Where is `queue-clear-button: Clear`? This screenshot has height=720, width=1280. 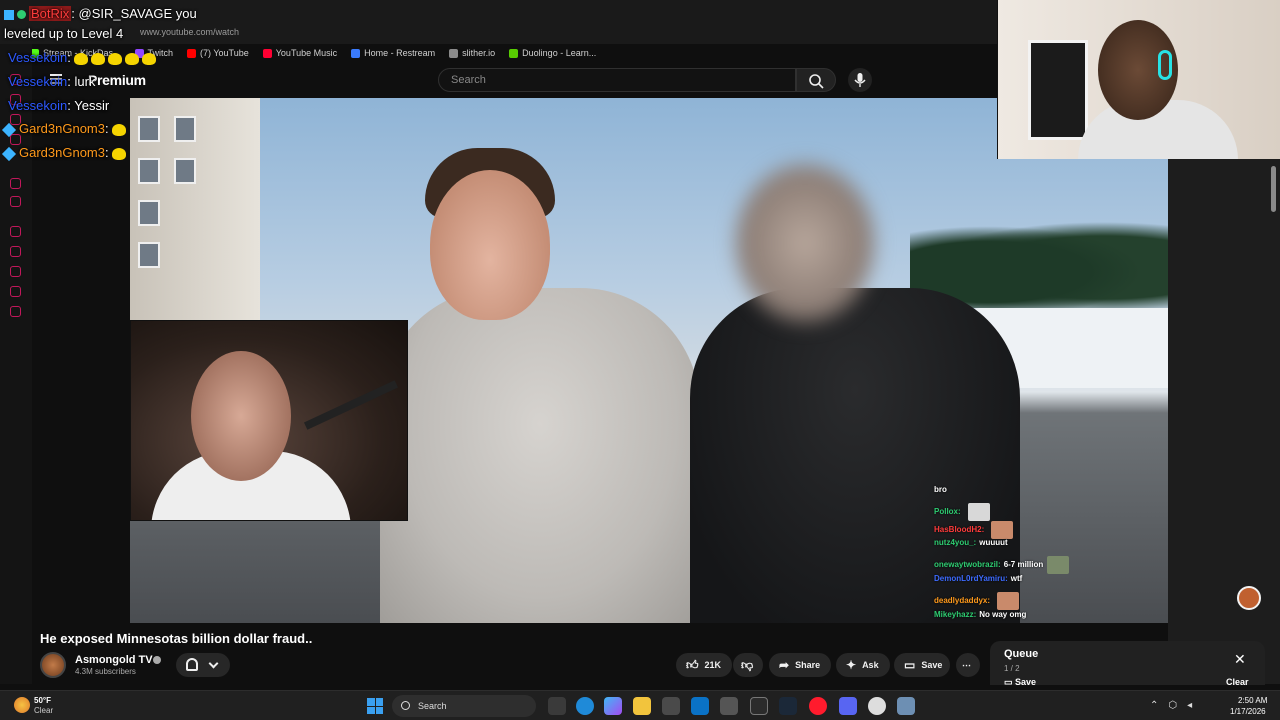 queue-clear-button: Clear is located at coordinates (1237, 682).